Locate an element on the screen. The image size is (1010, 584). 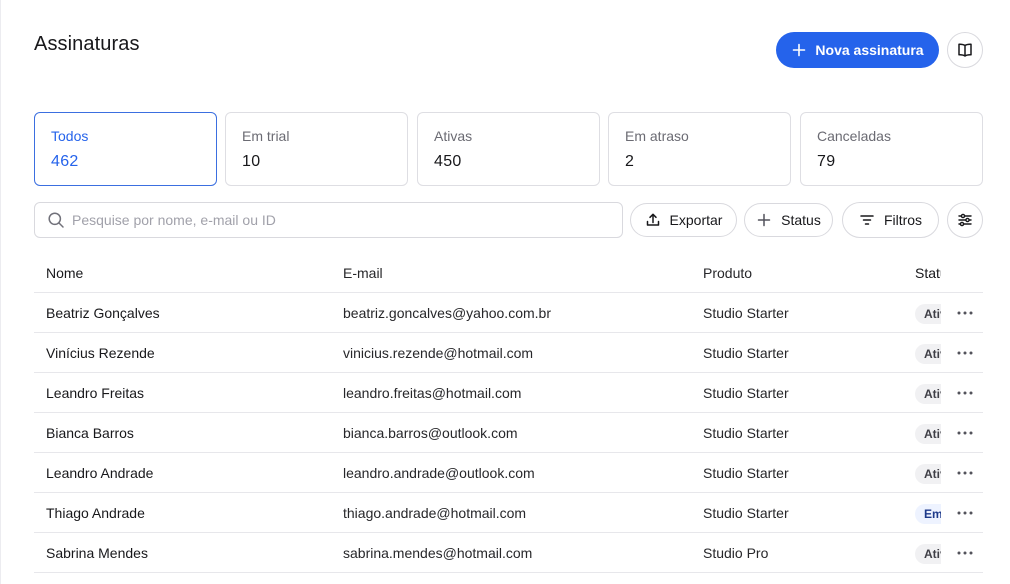
status-badge: Em trial is located at coordinates (928, 514).